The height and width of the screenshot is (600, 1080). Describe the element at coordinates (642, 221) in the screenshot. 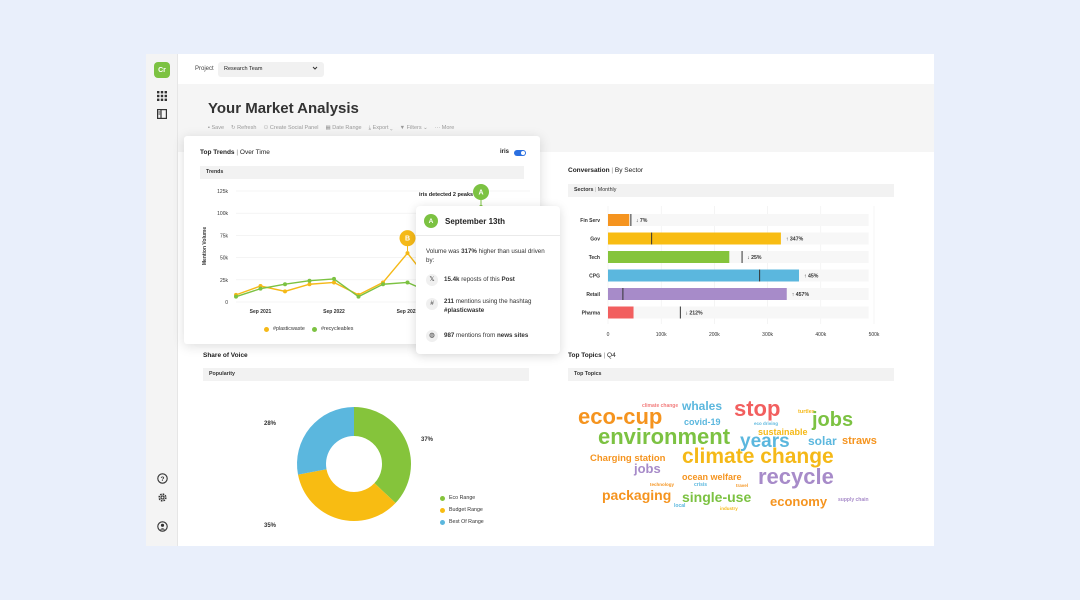

I see `delta-label: ↓ 7%` at that location.